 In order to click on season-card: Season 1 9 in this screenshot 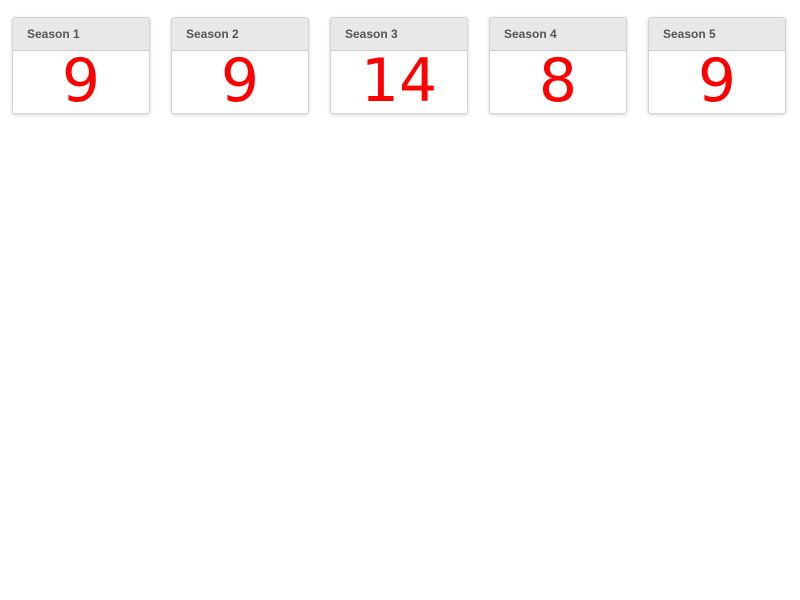, I will do `click(81, 65)`.